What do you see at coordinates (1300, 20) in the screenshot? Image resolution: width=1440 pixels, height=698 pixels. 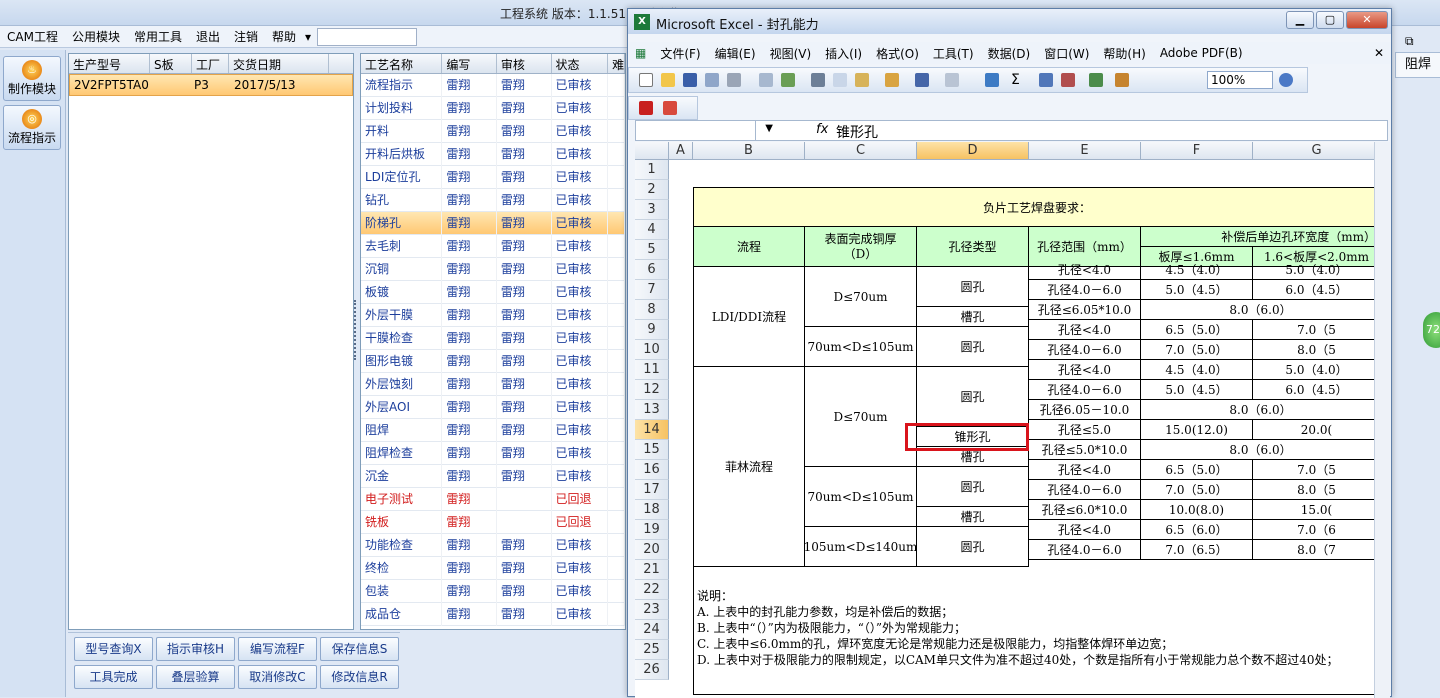 I see `minimize-button: ▁` at bounding box center [1300, 20].